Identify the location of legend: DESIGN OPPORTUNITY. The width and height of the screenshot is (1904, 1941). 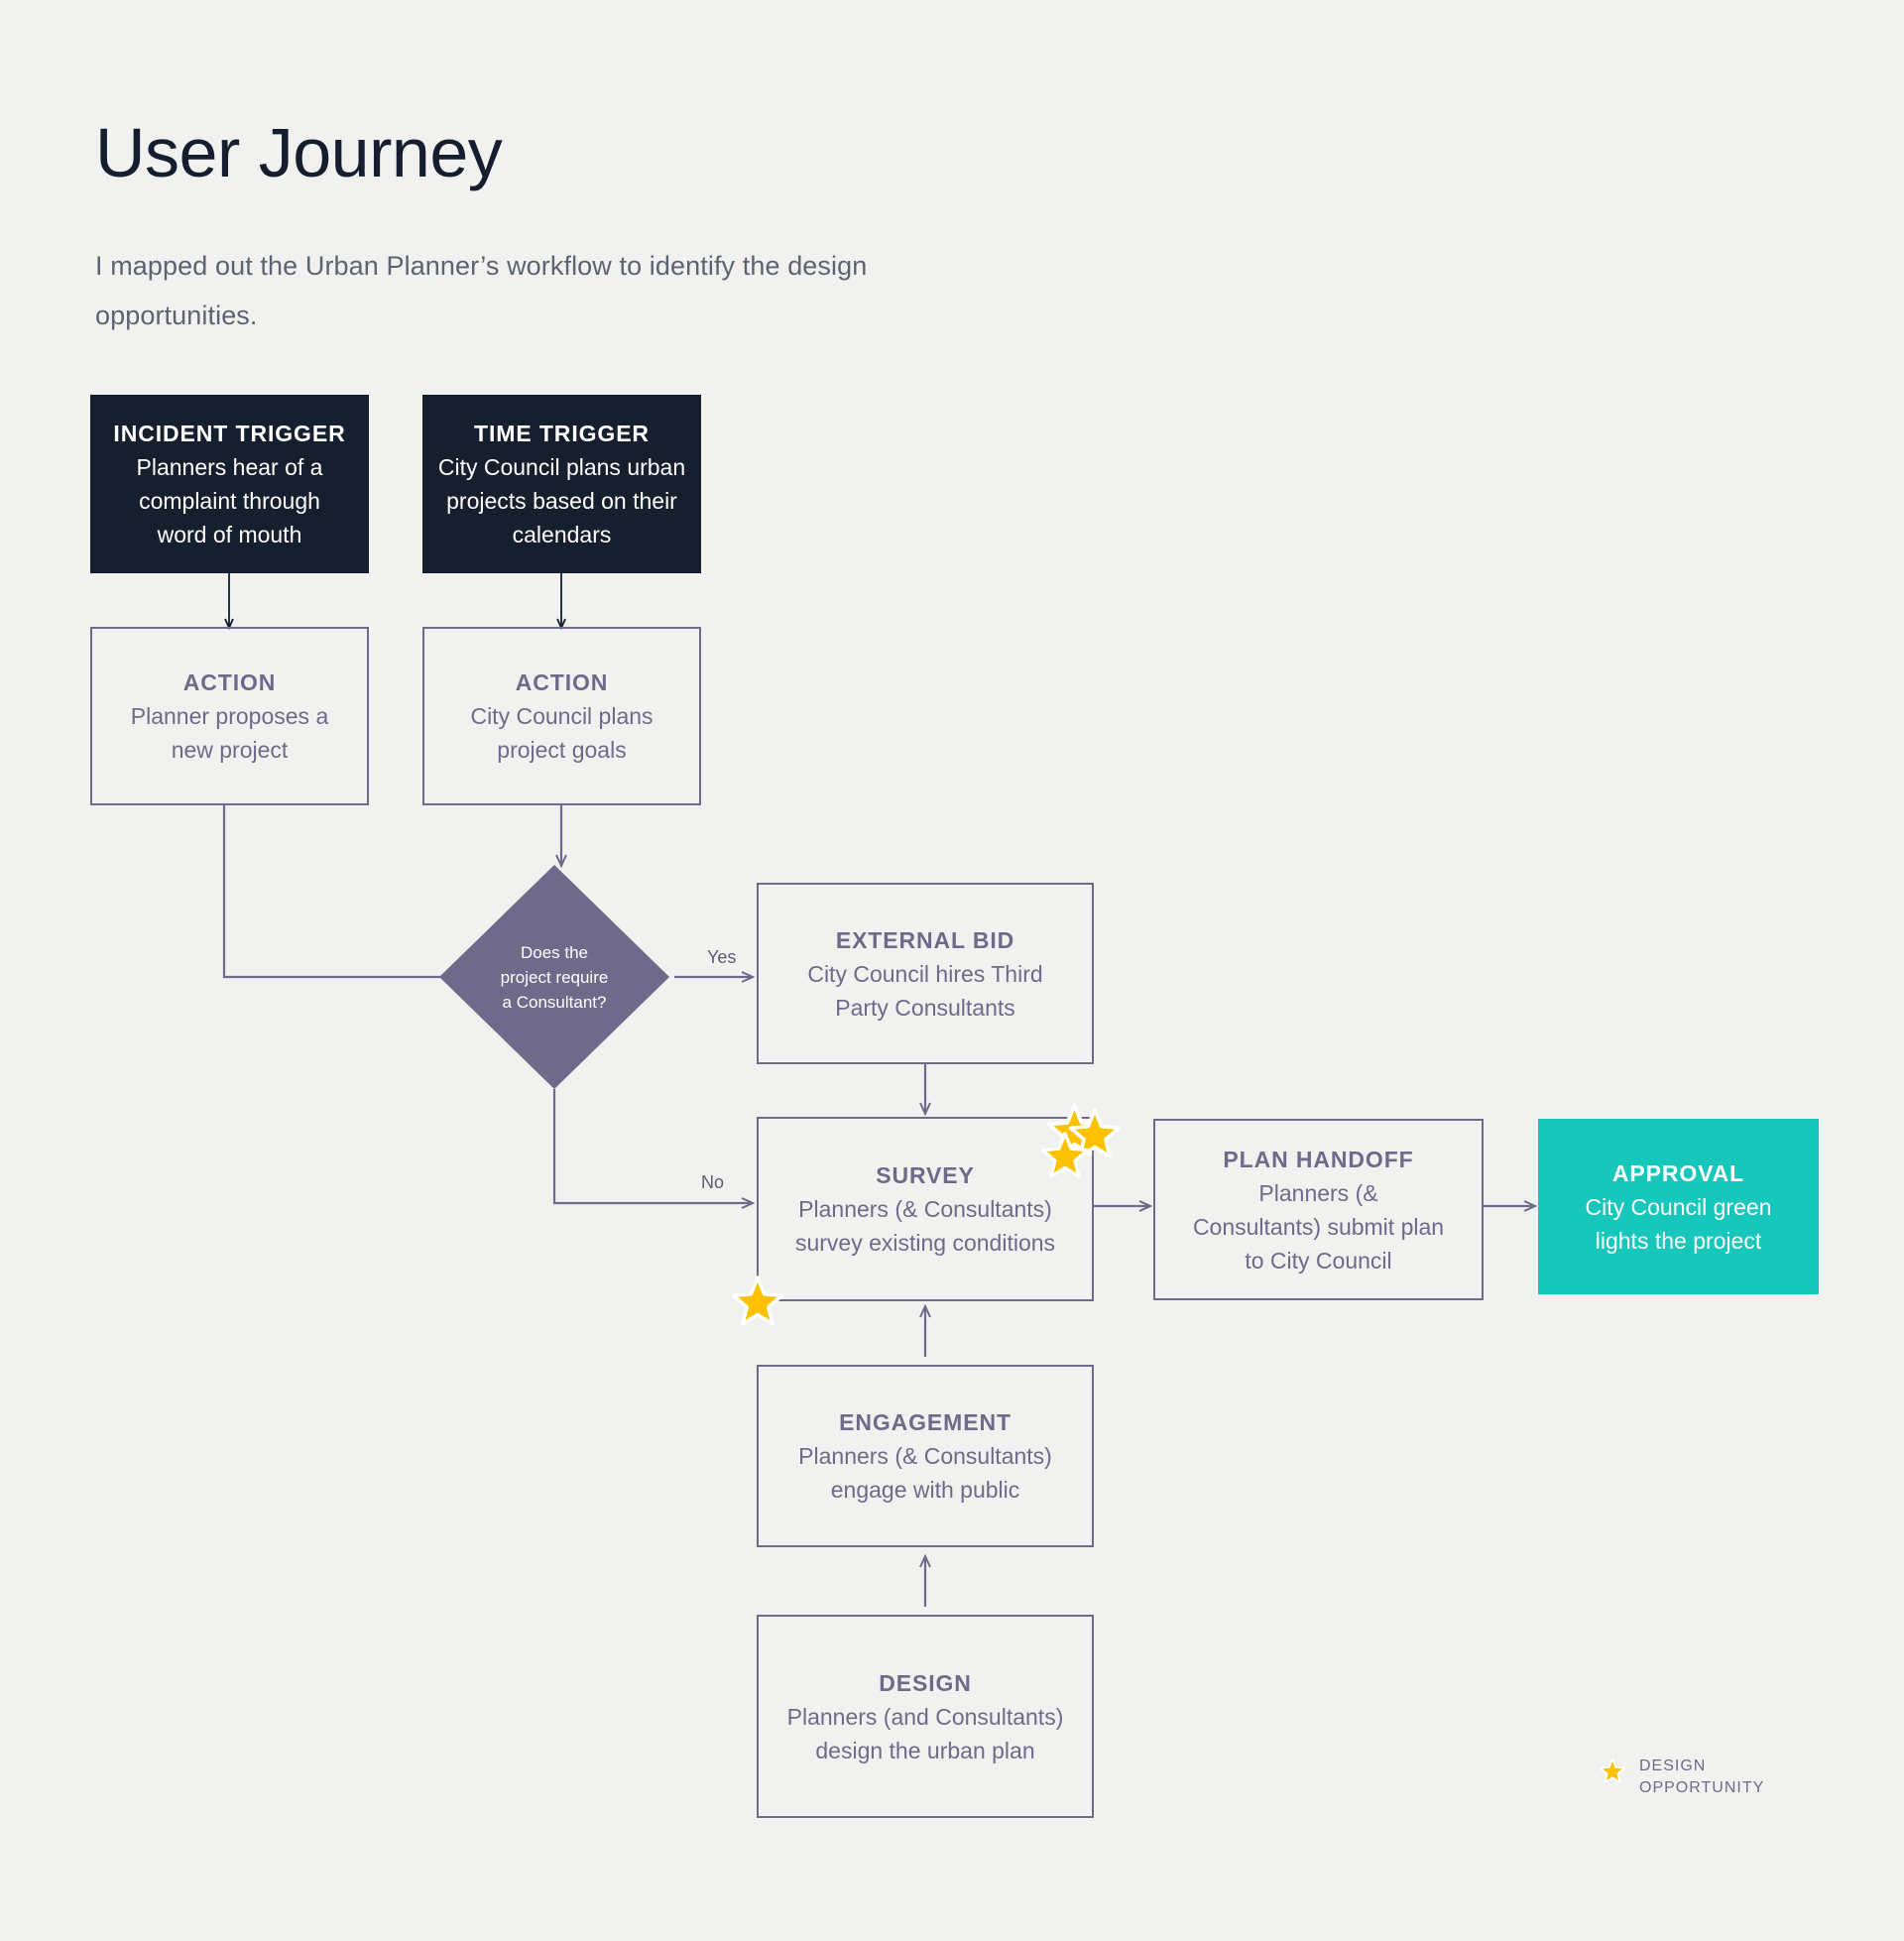
(1682, 1777).